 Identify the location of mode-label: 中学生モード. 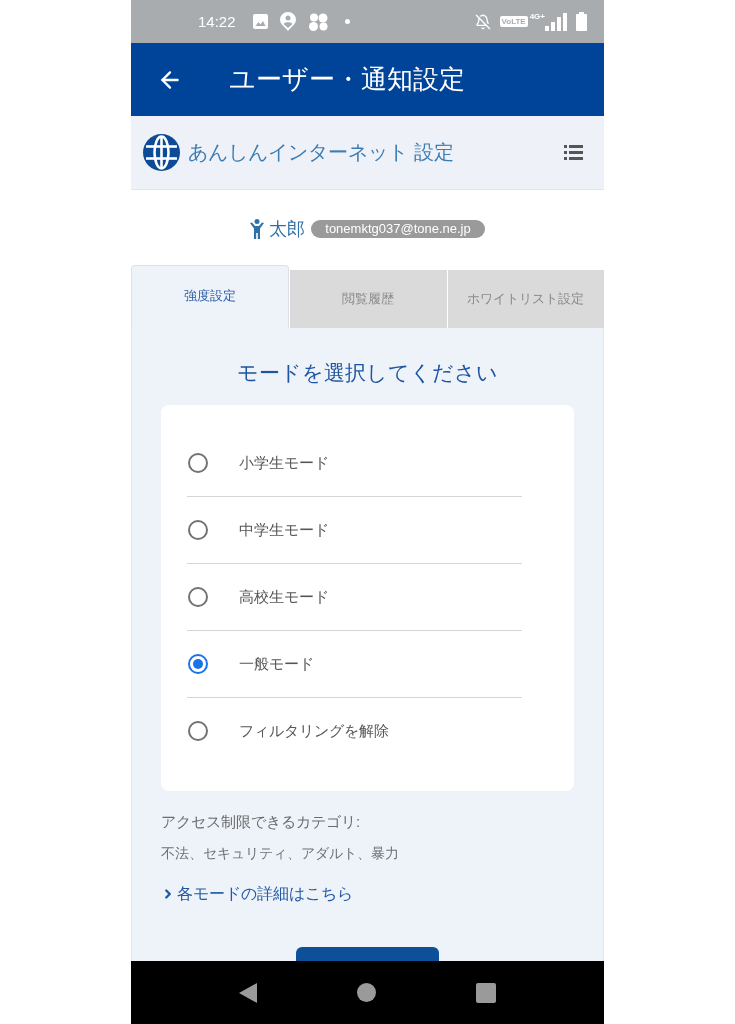
(284, 530).